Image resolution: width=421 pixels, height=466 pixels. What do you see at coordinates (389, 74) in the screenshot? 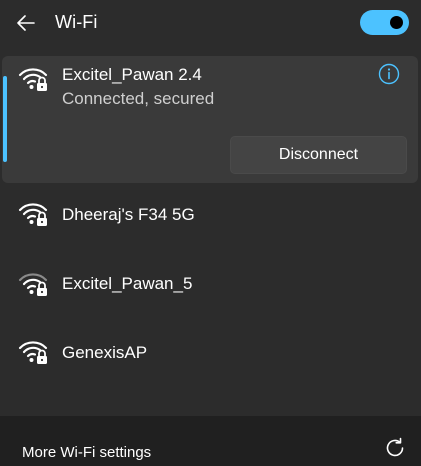
I see `info-icon` at bounding box center [389, 74].